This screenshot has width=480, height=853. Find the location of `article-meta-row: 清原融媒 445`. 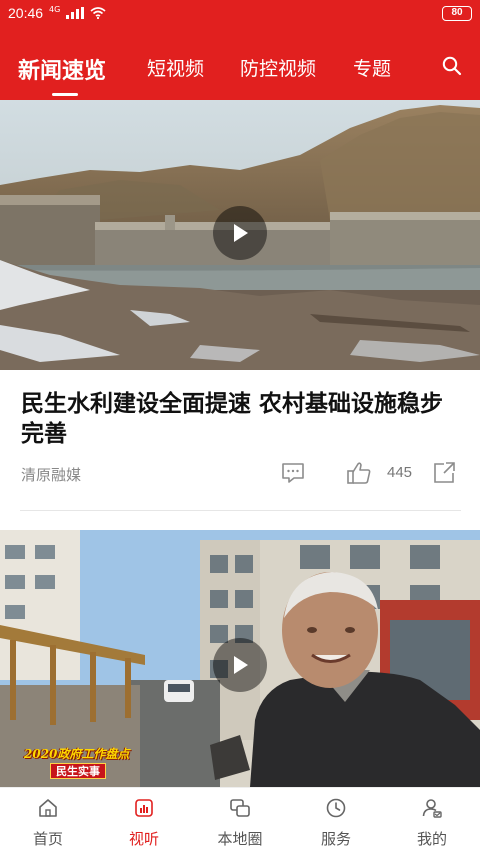

article-meta-row: 清原融媒 445 is located at coordinates (240, 474).